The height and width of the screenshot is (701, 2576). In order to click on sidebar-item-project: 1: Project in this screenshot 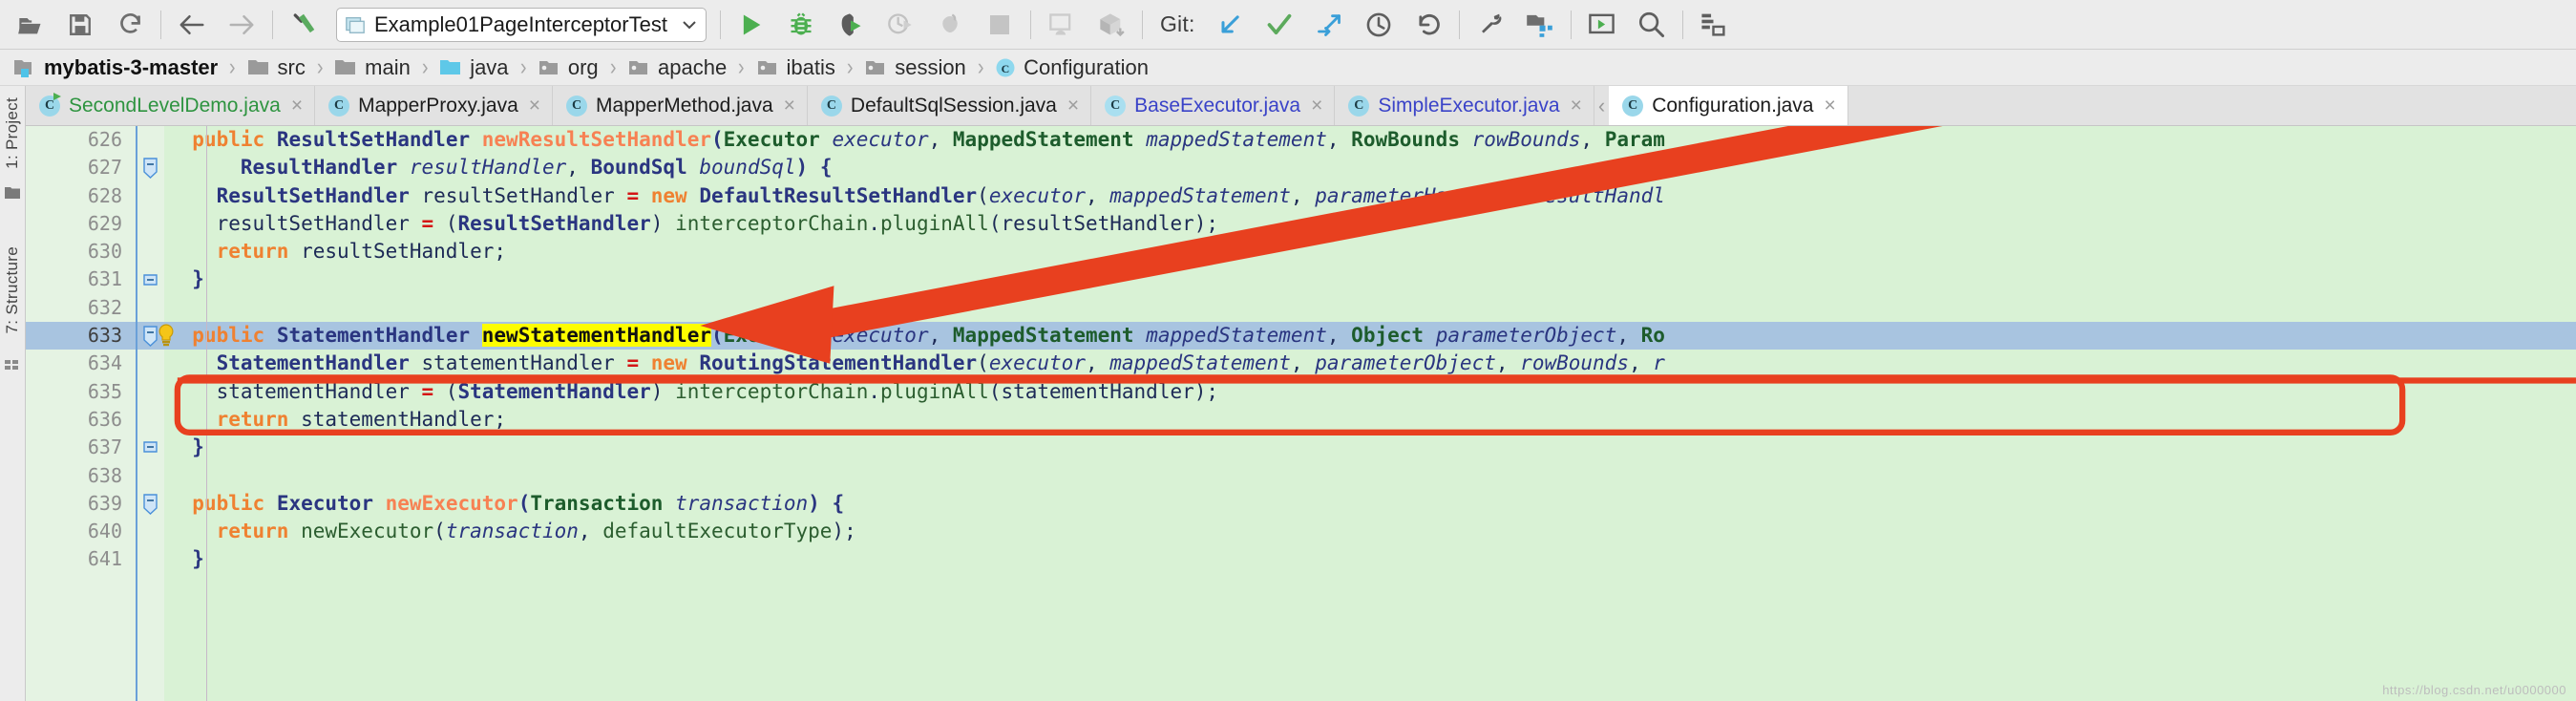, I will do `click(12, 133)`.